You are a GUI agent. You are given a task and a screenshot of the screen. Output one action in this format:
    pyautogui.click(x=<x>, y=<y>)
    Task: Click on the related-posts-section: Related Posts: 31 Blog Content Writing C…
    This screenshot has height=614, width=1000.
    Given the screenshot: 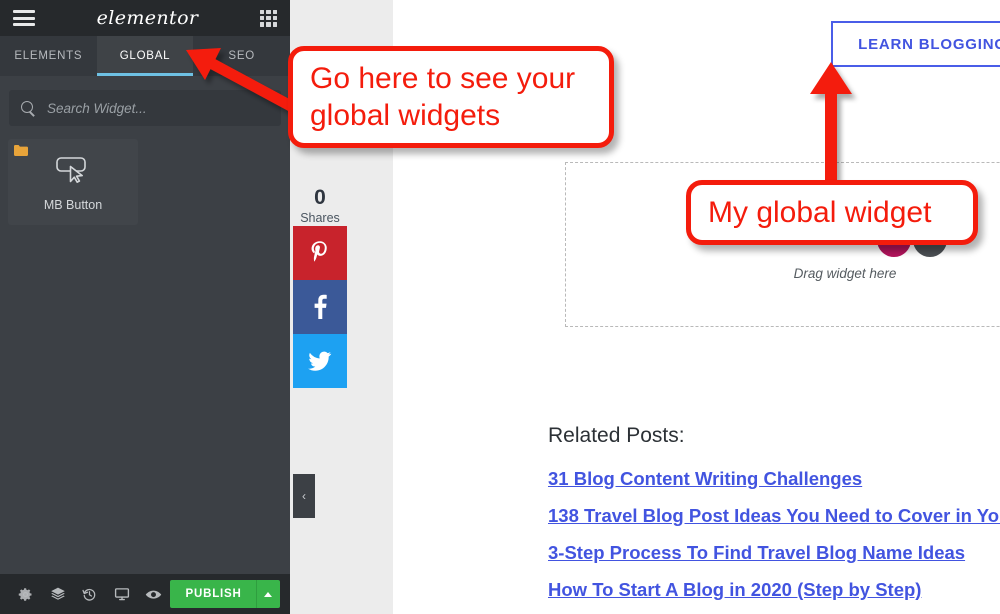 What is the action you would take?
    pyautogui.click(x=774, y=519)
    